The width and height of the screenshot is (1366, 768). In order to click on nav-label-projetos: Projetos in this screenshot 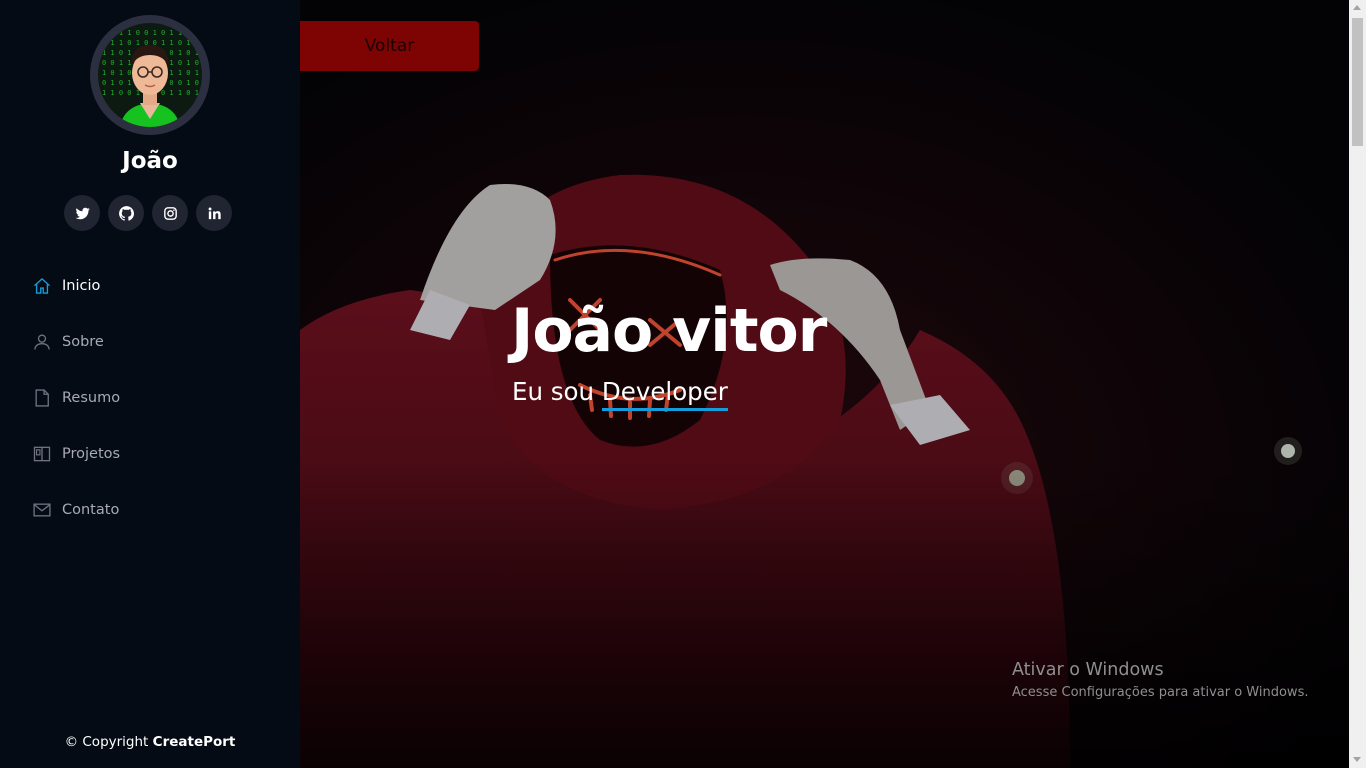, I will do `click(91, 454)`.